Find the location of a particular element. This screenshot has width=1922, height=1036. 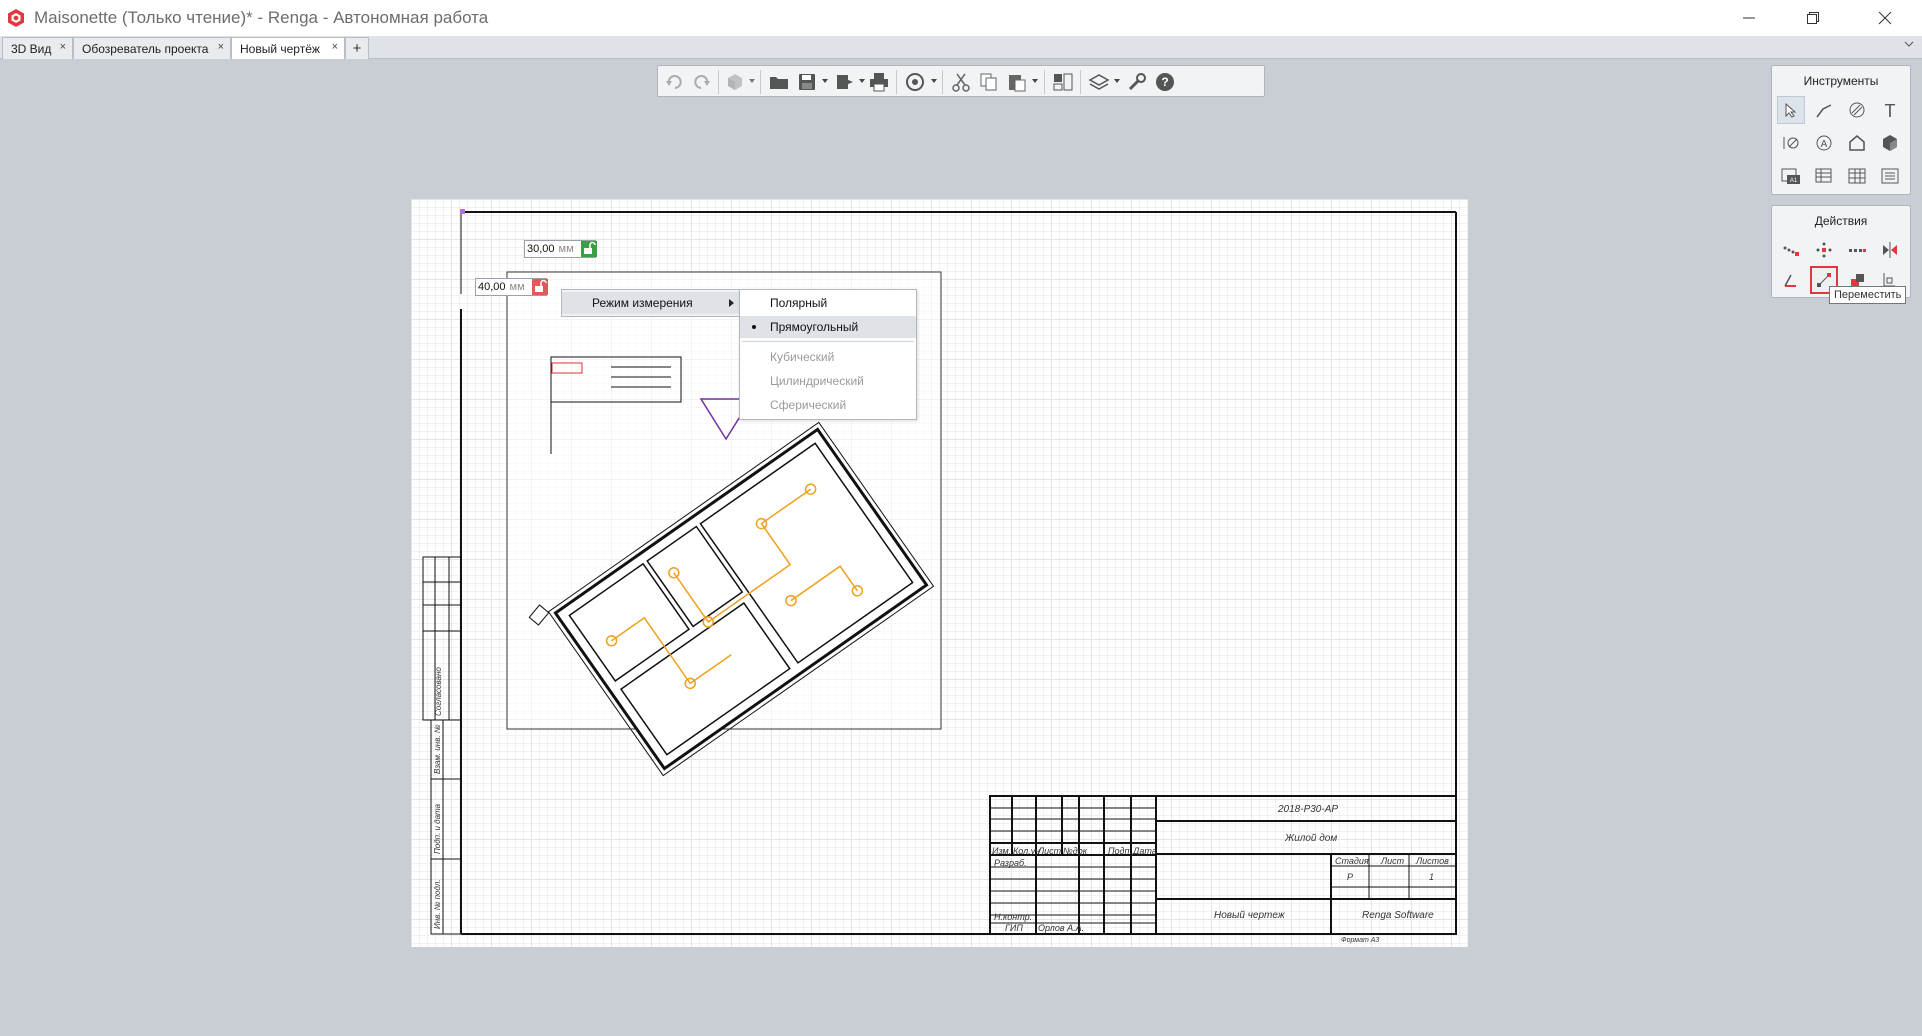

tb-sheets: 1 is located at coordinates (1432, 877).